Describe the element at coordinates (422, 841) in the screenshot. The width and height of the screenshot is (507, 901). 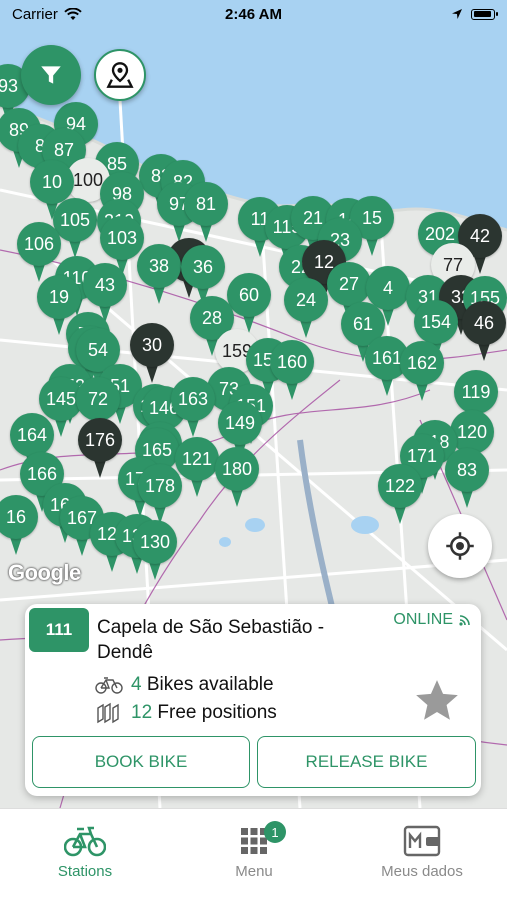
I see `wallet-icon` at that location.